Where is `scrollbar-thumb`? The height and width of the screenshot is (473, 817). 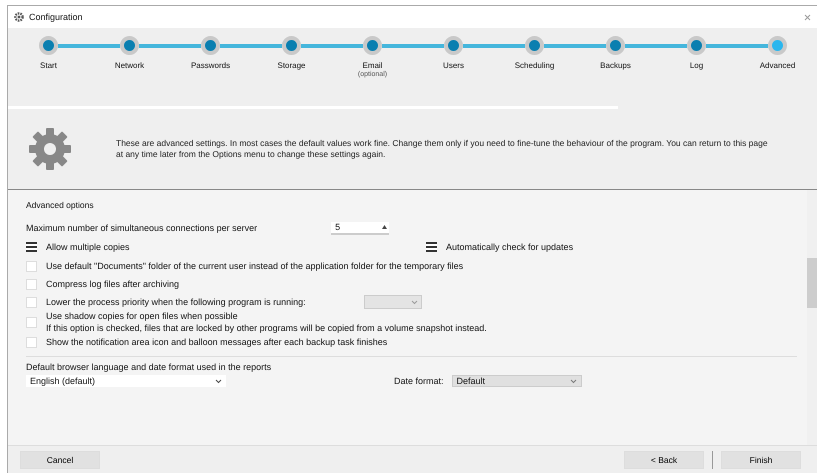
scrollbar-thumb is located at coordinates (812, 283).